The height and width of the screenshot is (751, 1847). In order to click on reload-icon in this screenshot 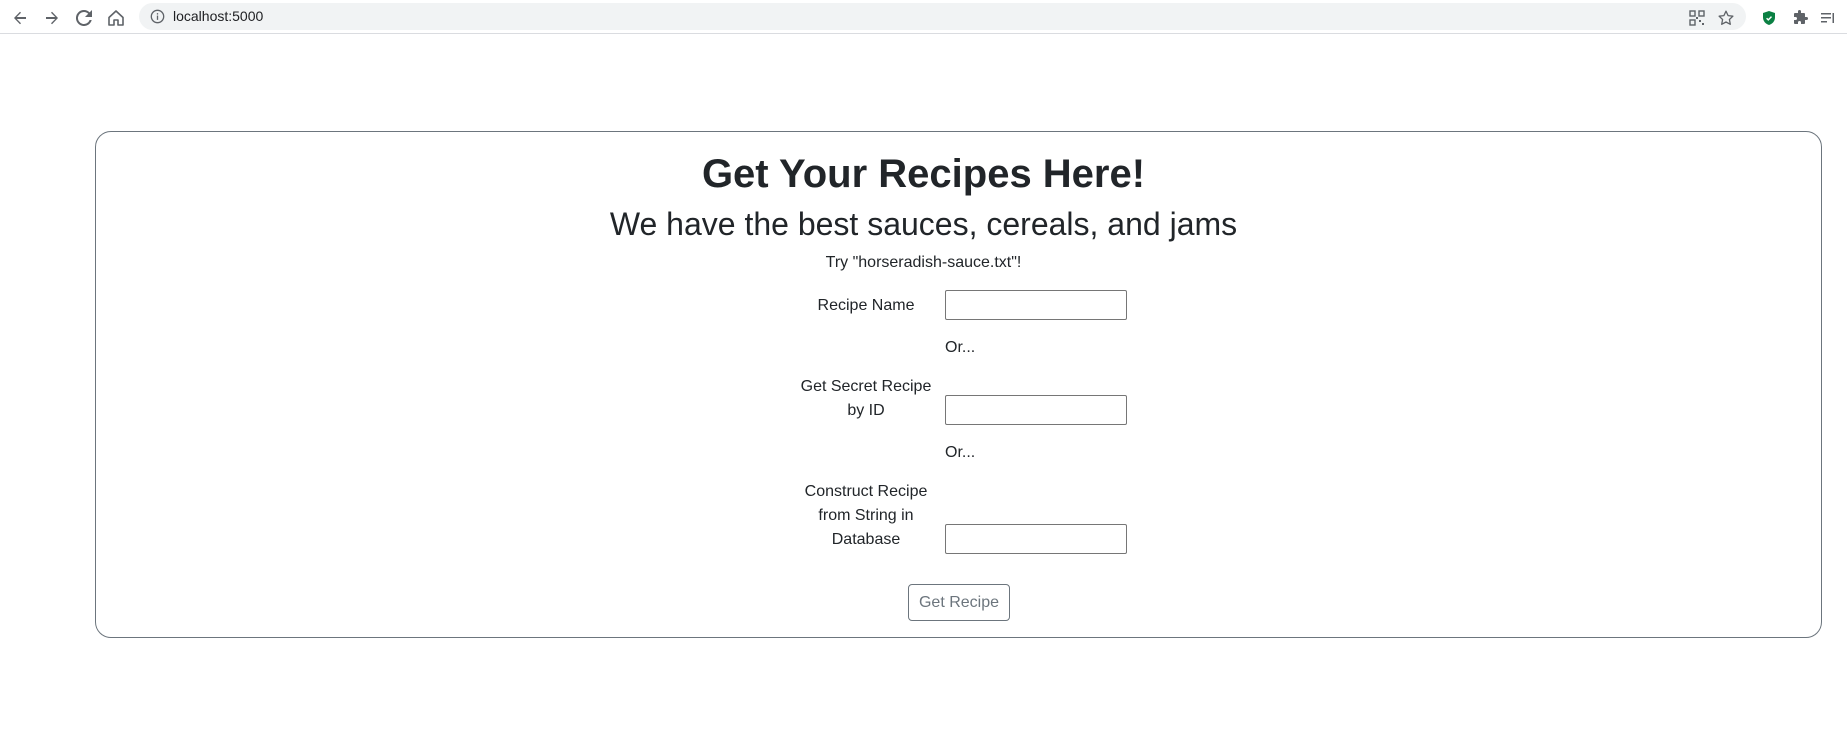, I will do `click(84, 18)`.